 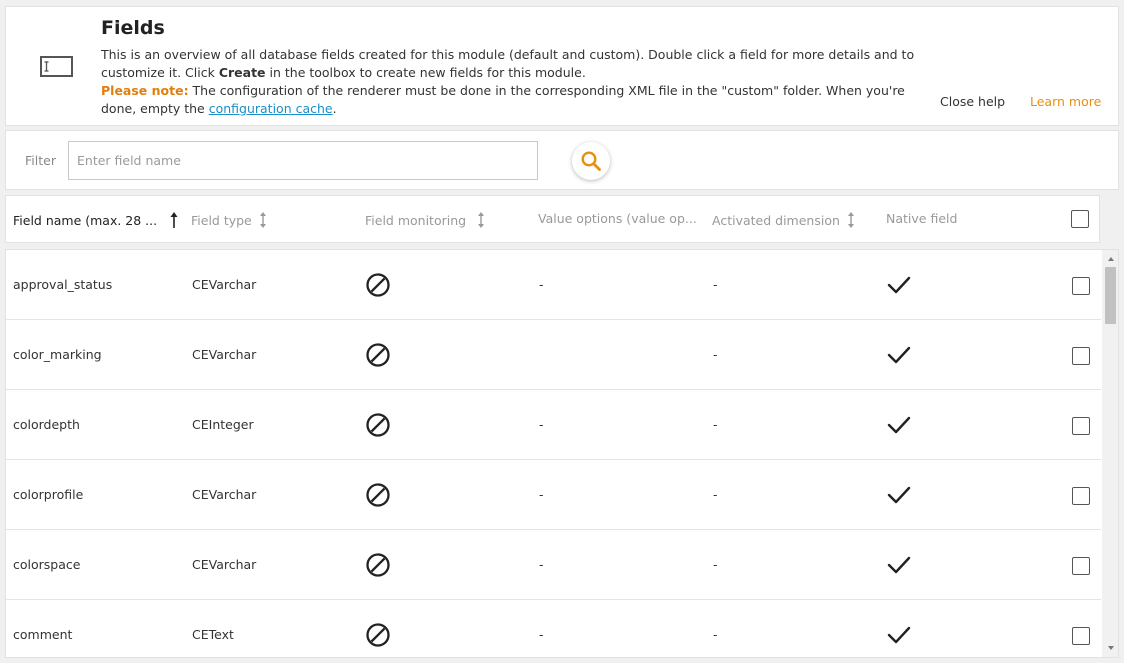 What do you see at coordinates (1110, 259) in the screenshot?
I see `scroll-up-arrow-icon` at bounding box center [1110, 259].